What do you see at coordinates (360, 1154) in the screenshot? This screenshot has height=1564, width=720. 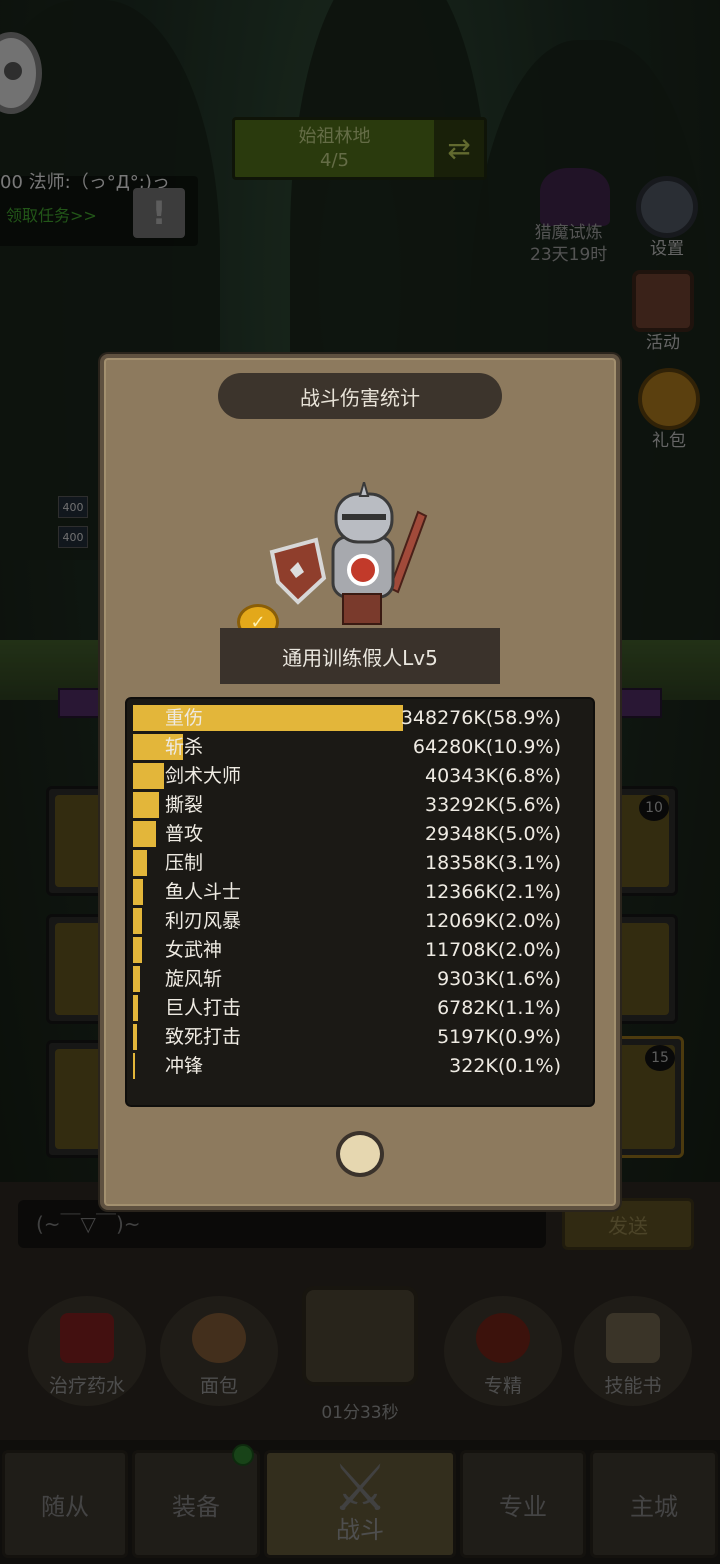 I see `close-button` at bounding box center [360, 1154].